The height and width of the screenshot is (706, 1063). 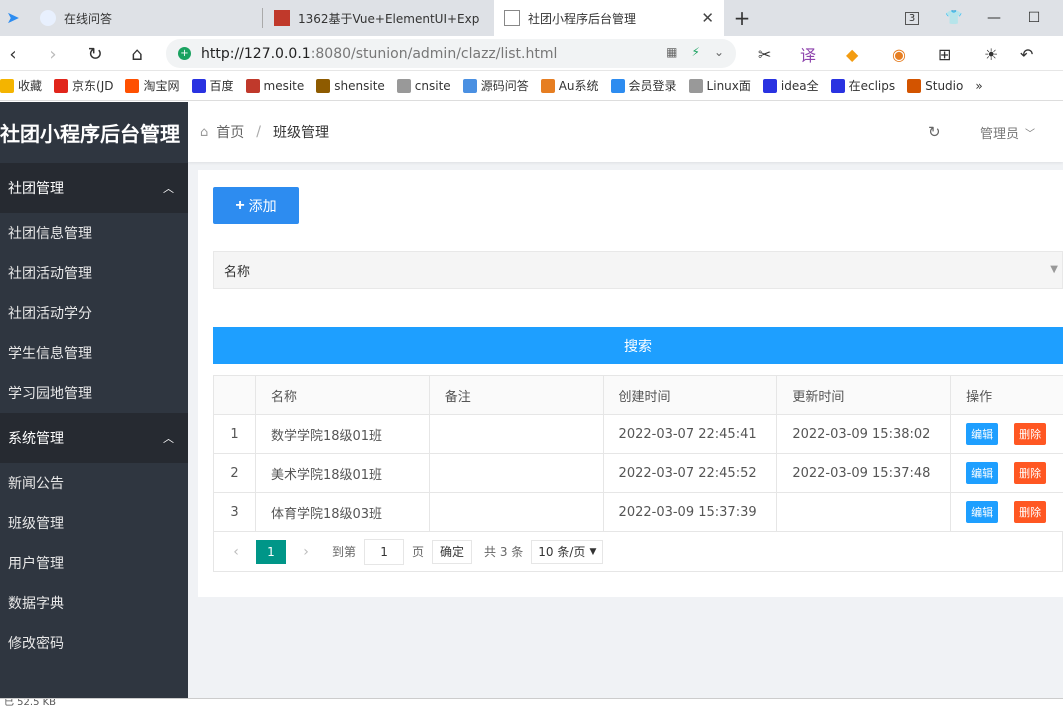 I want to click on brightness-icon: ☀, so click(x=991, y=54).